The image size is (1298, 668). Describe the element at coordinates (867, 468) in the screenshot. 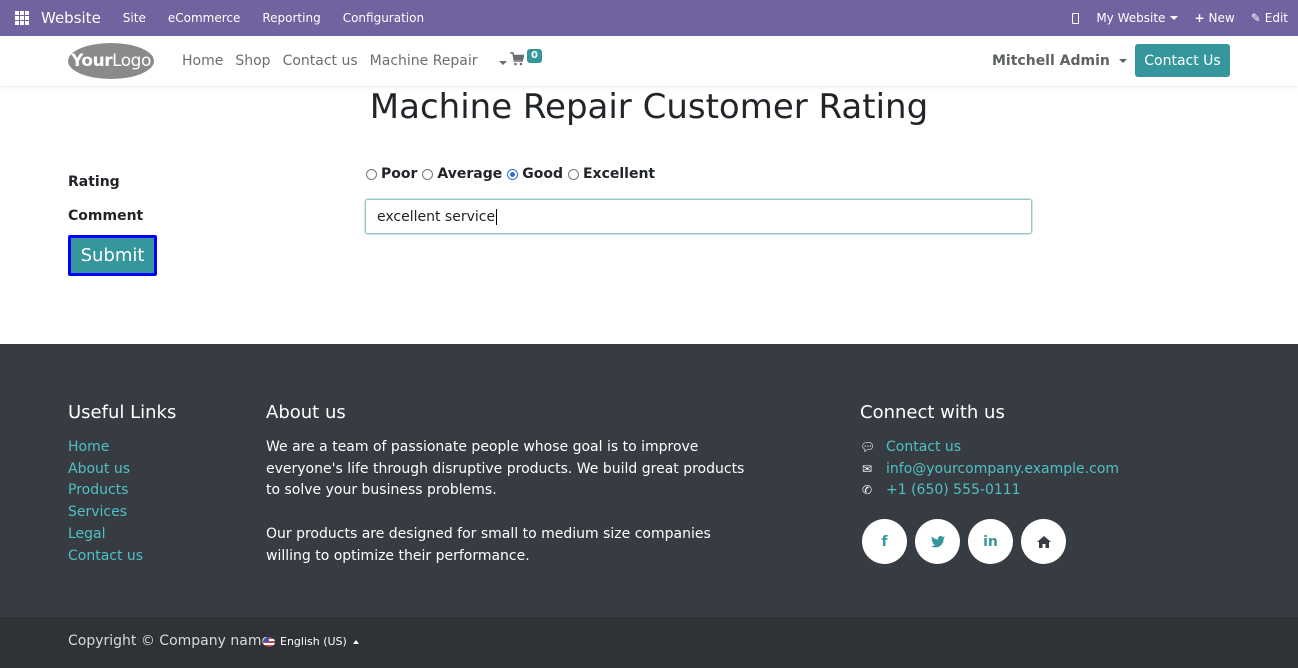

I see `envelope-icon: ✉` at that location.